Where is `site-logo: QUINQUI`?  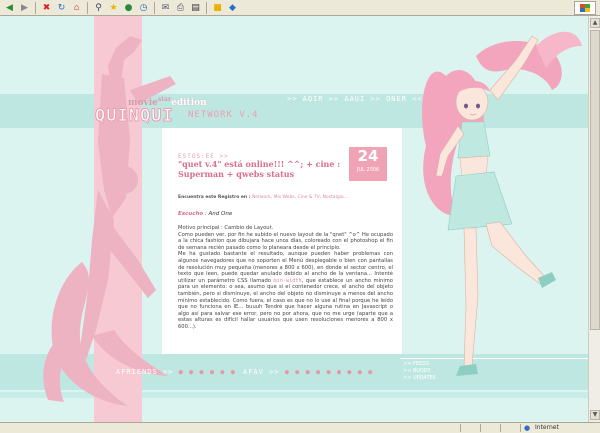 site-logo: QUINQUI is located at coordinates (134, 116).